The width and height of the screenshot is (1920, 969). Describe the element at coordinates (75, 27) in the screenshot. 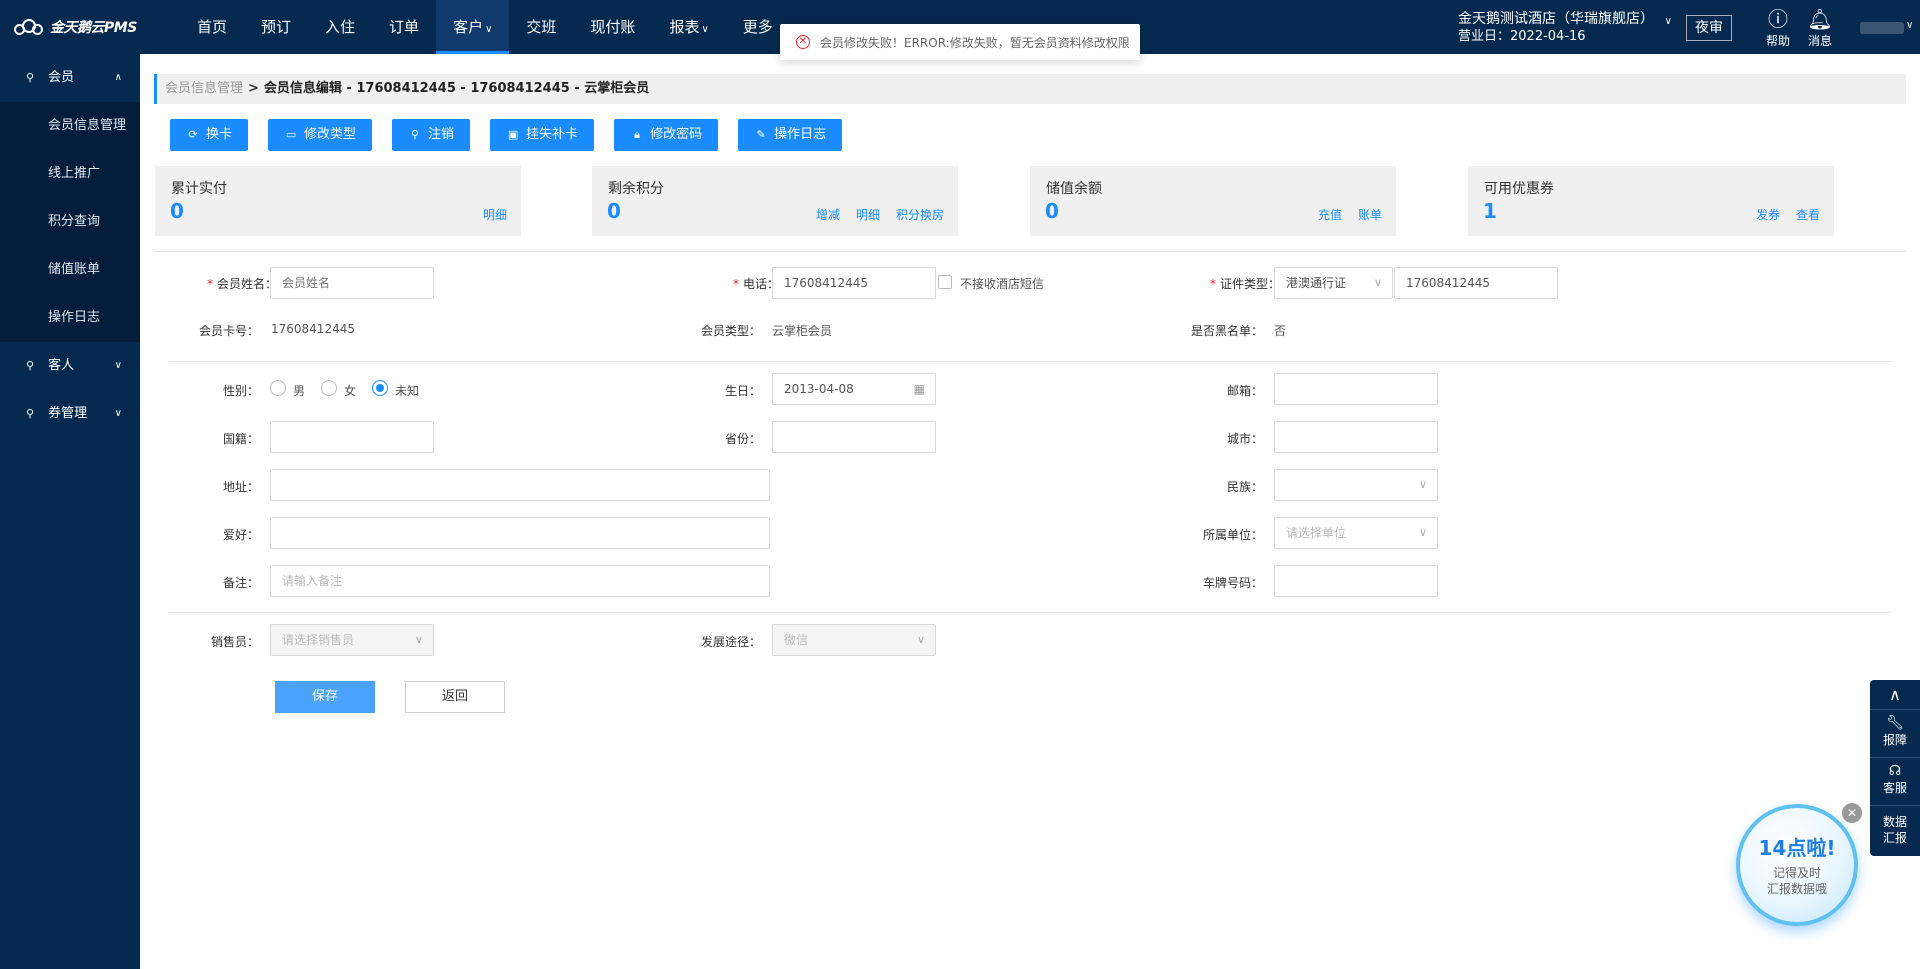

I see `app-logo: 金天鹅云PMS` at that location.